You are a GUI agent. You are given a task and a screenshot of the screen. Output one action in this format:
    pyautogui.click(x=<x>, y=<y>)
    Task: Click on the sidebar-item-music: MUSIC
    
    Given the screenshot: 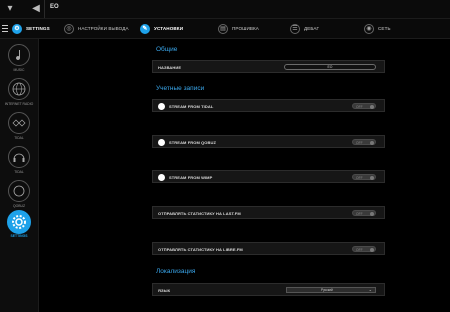 What is the action you would take?
    pyautogui.click(x=19, y=61)
    